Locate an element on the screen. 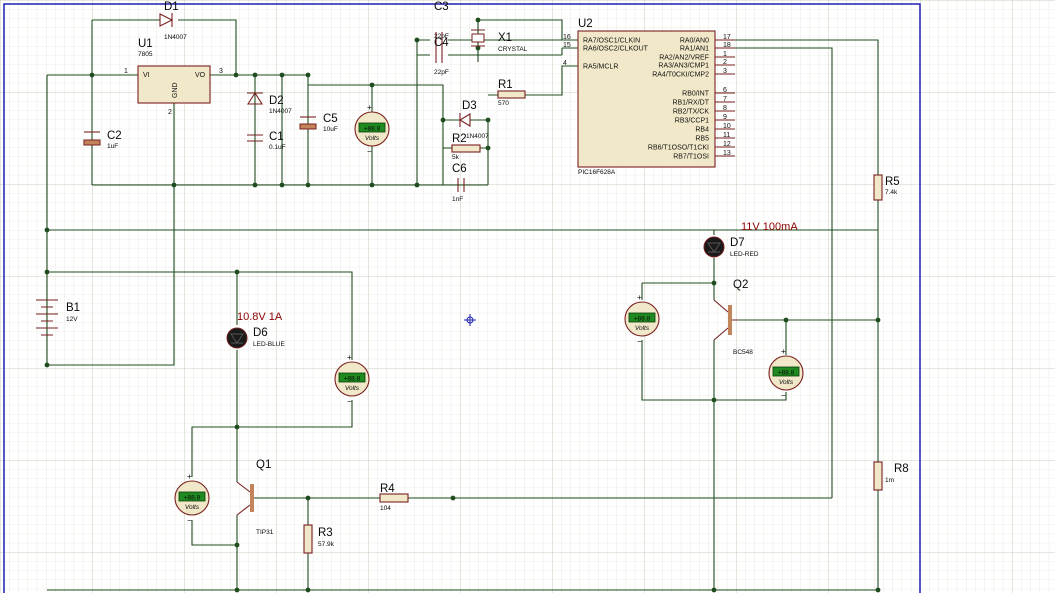  u2-pin-name: RB7/T1OSI is located at coordinates (691, 157).